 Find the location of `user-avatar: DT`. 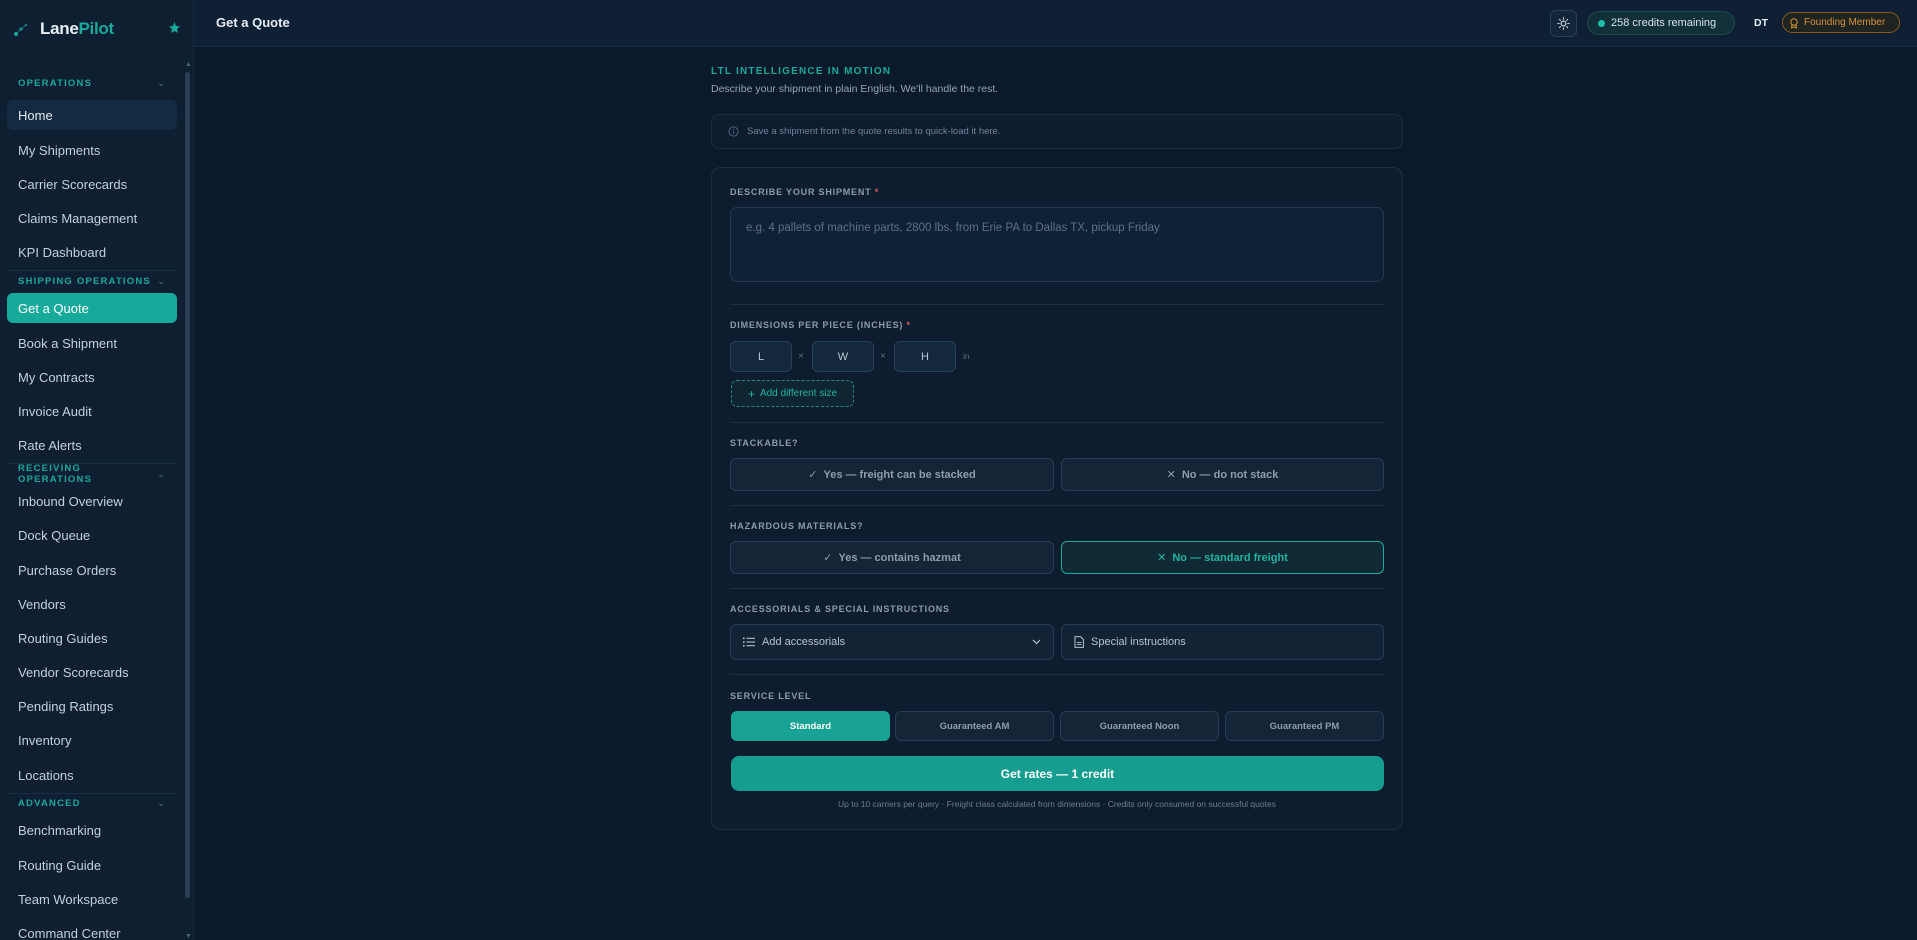

user-avatar: DT is located at coordinates (1761, 23).